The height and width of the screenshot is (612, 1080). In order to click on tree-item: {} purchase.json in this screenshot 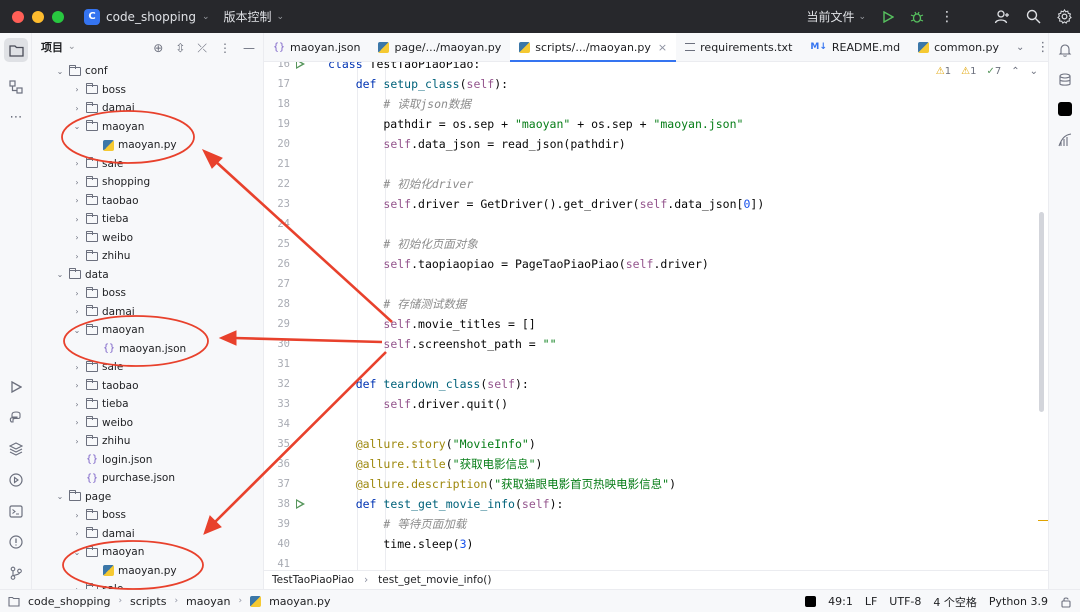, I will do `click(147, 478)`.